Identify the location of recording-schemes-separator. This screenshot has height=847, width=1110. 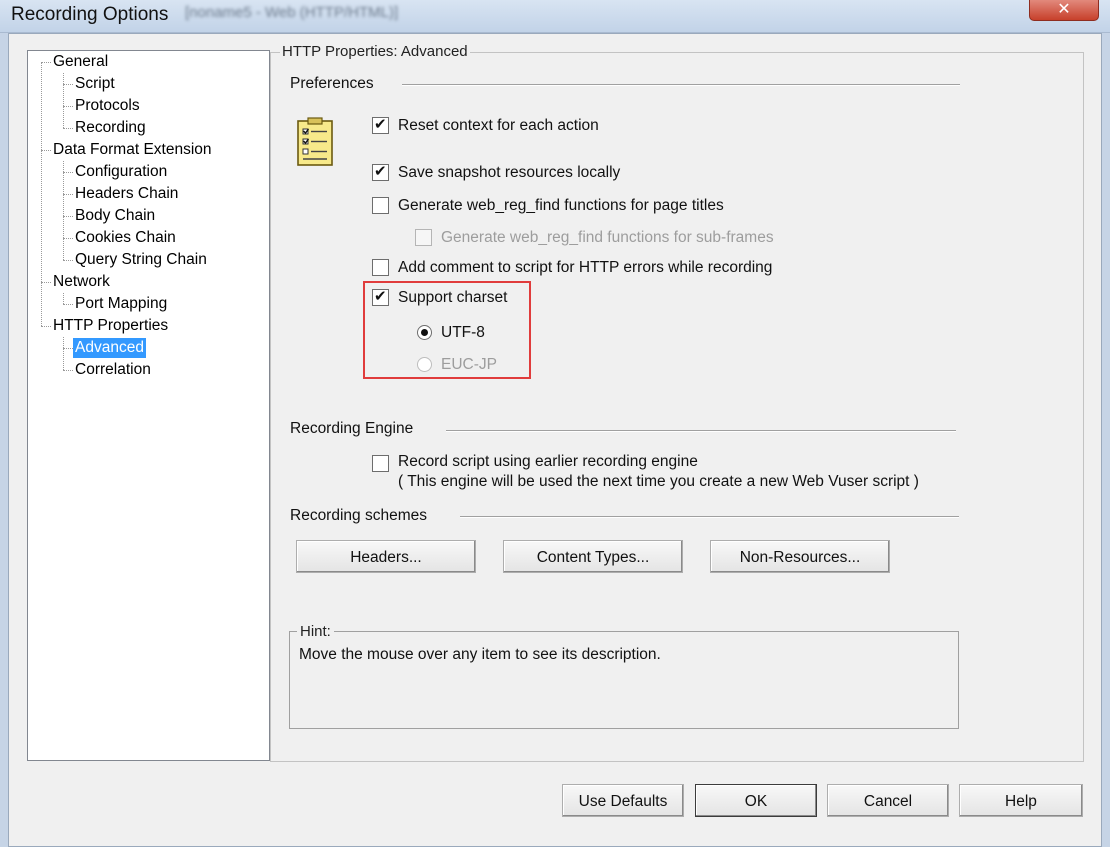
(709, 517).